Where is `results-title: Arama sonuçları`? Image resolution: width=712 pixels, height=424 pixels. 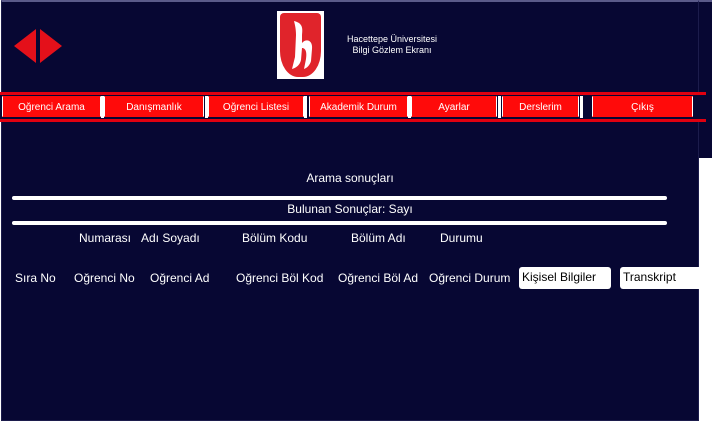 results-title: Arama sonuçları is located at coordinates (350, 178).